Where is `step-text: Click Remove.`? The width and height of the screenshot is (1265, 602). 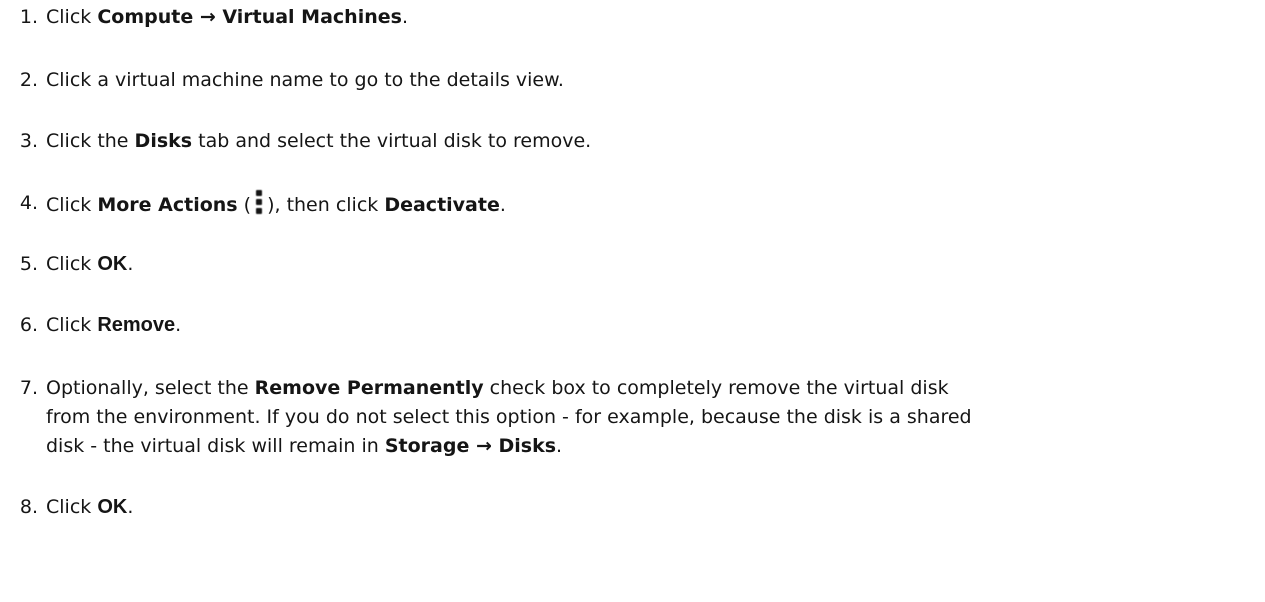 step-text: Click Remove. is located at coordinates (114, 325).